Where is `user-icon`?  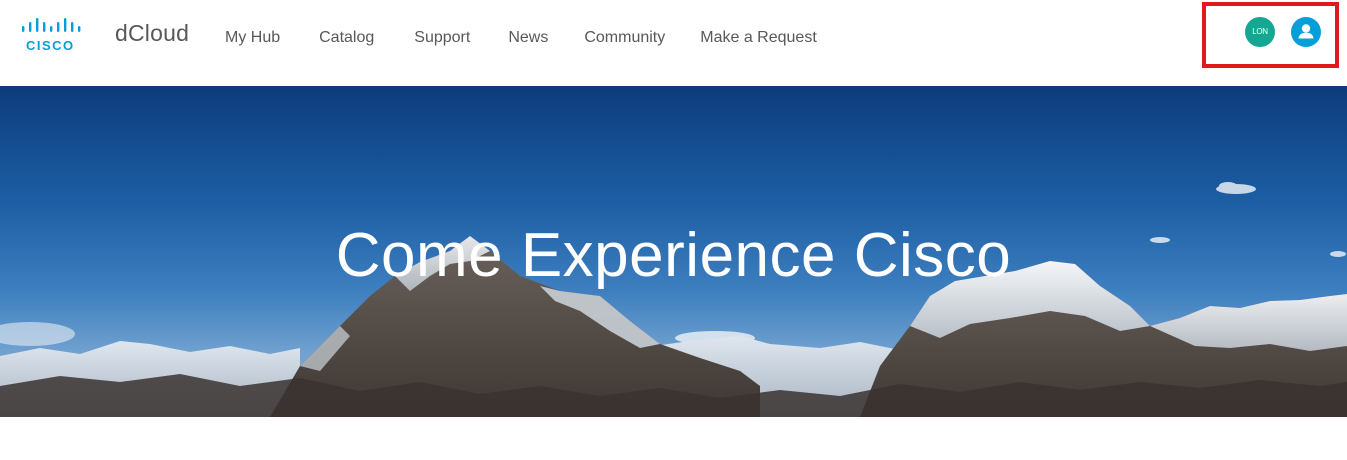 user-icon is located at coordinates (1306, 31).